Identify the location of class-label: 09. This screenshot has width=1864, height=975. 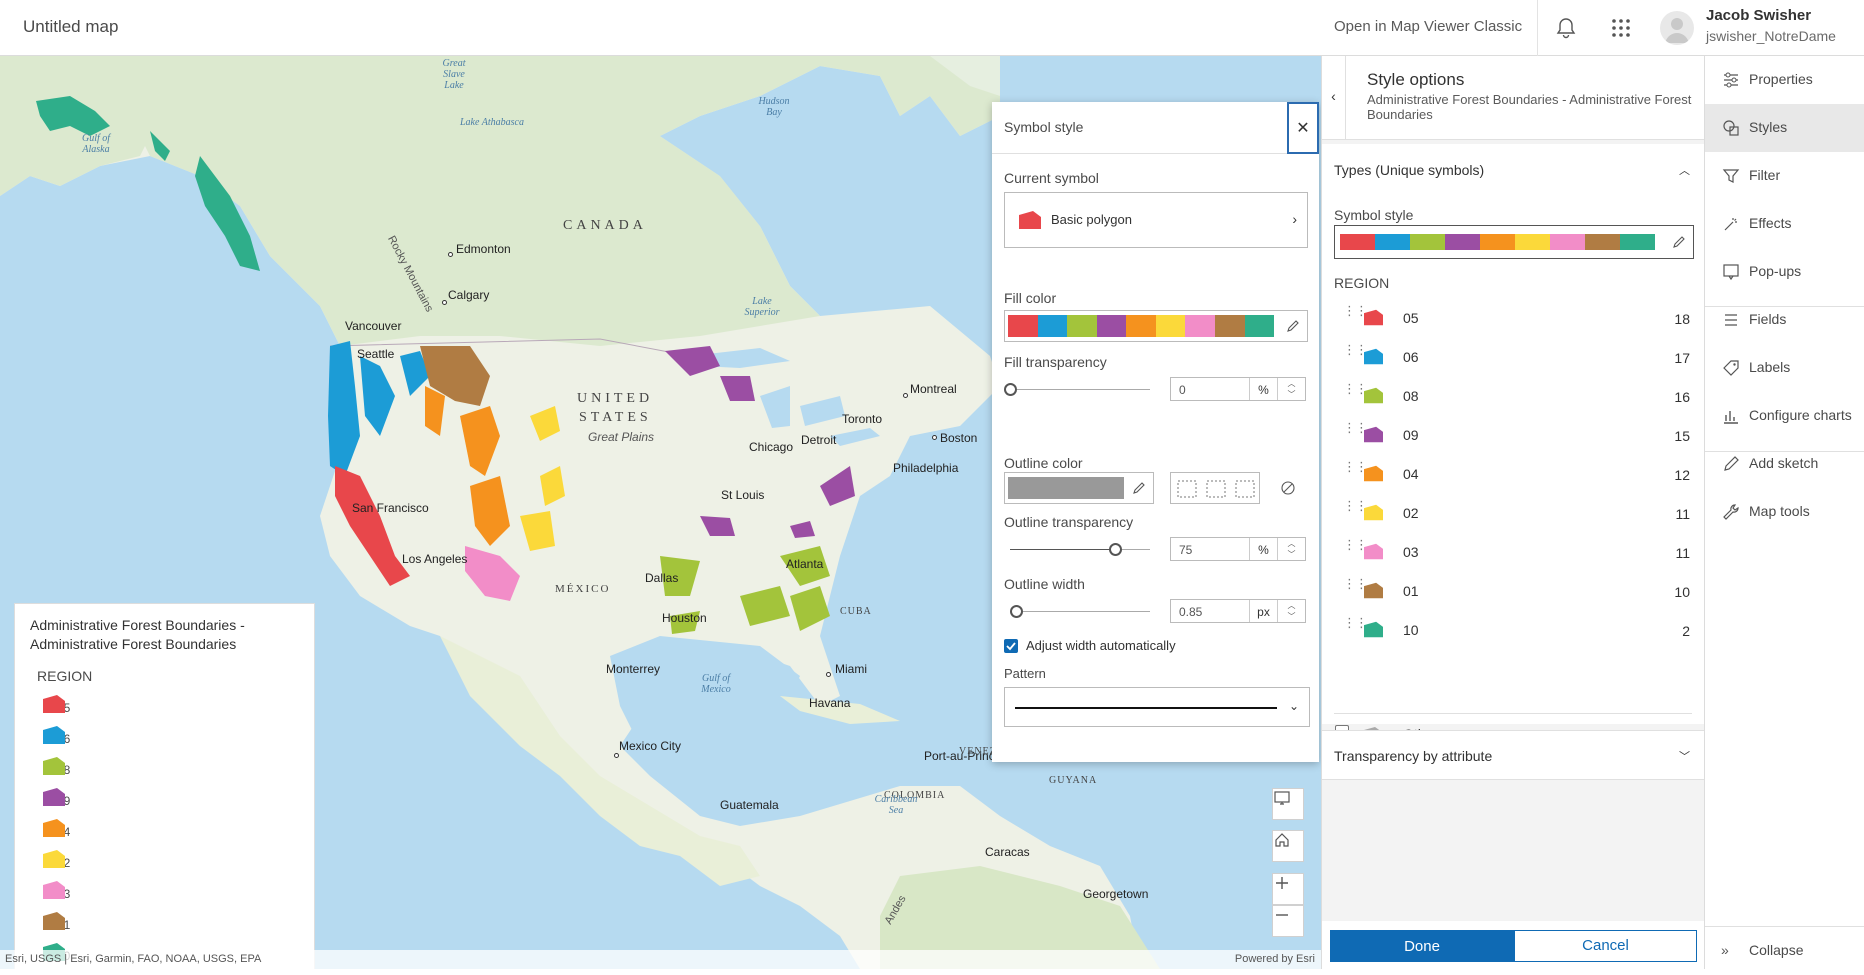
(1411, 435).